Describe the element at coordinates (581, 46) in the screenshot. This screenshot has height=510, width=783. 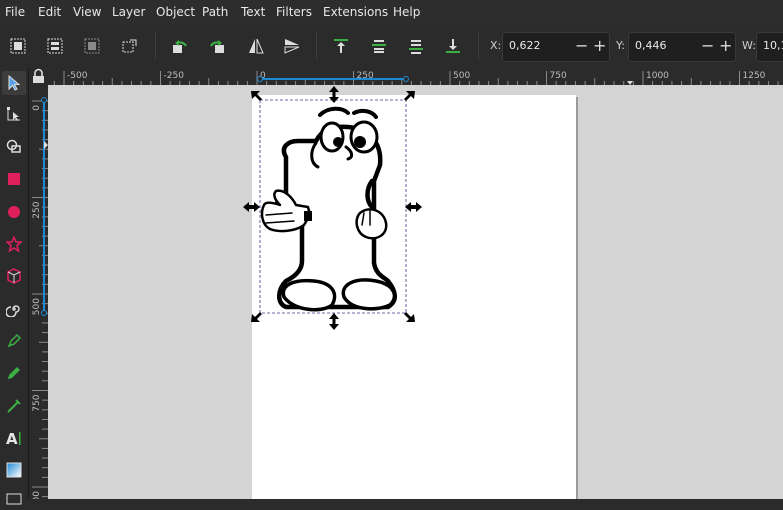
I see `x-decrement-button: −` at that location.